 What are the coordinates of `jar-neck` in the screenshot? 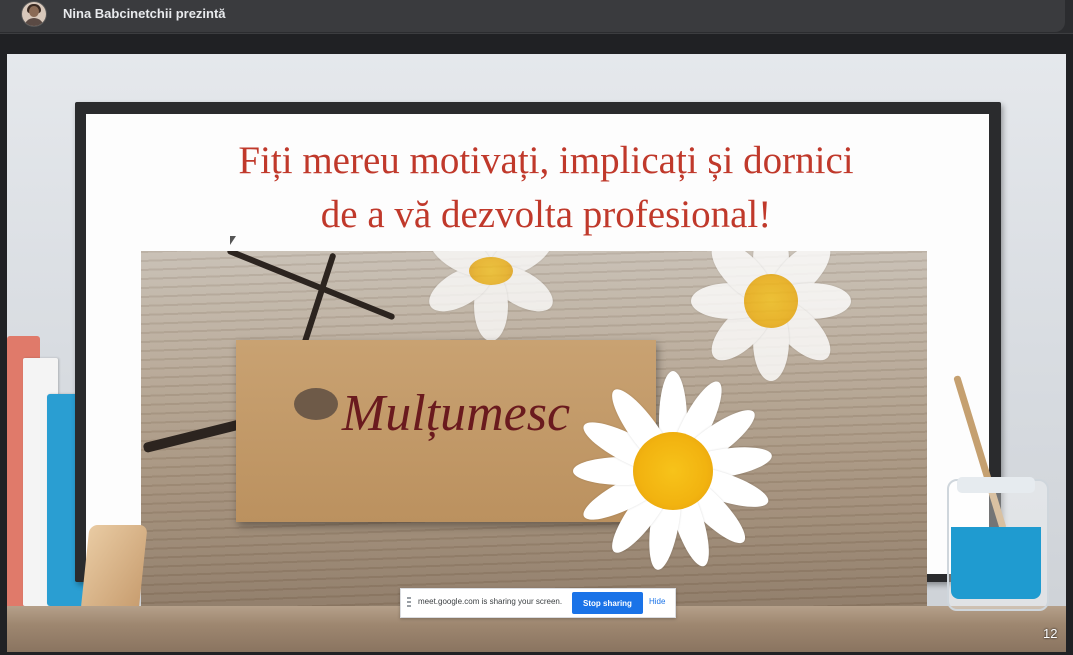 It's located at (996, 485).